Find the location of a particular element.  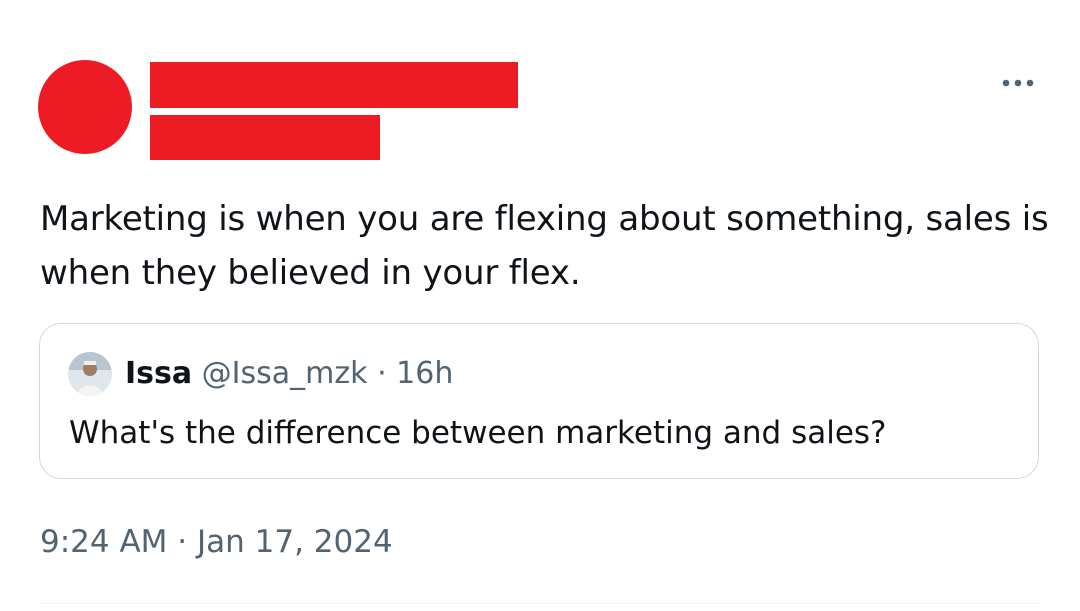

divider is located at coordinates (540, 603).